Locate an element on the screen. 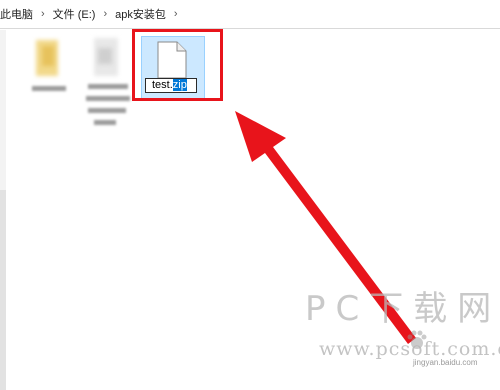 This screenshot has width=500, height=390. watermark-source: jingyan.baidu.com is located at coordinates (445, 362).